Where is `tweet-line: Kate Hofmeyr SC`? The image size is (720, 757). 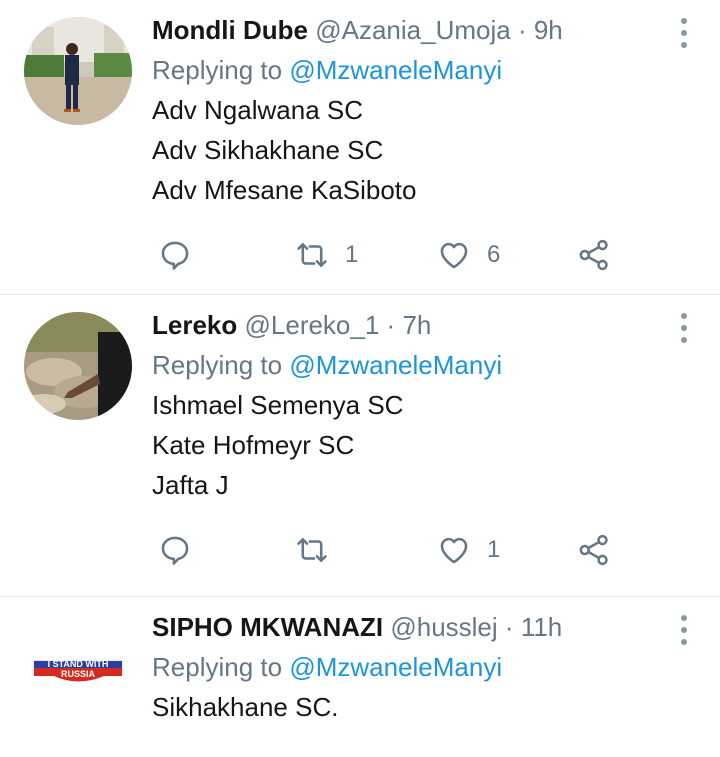 tweet-line: Kate Hofmeyr SC is located at coordinates (253, 445).